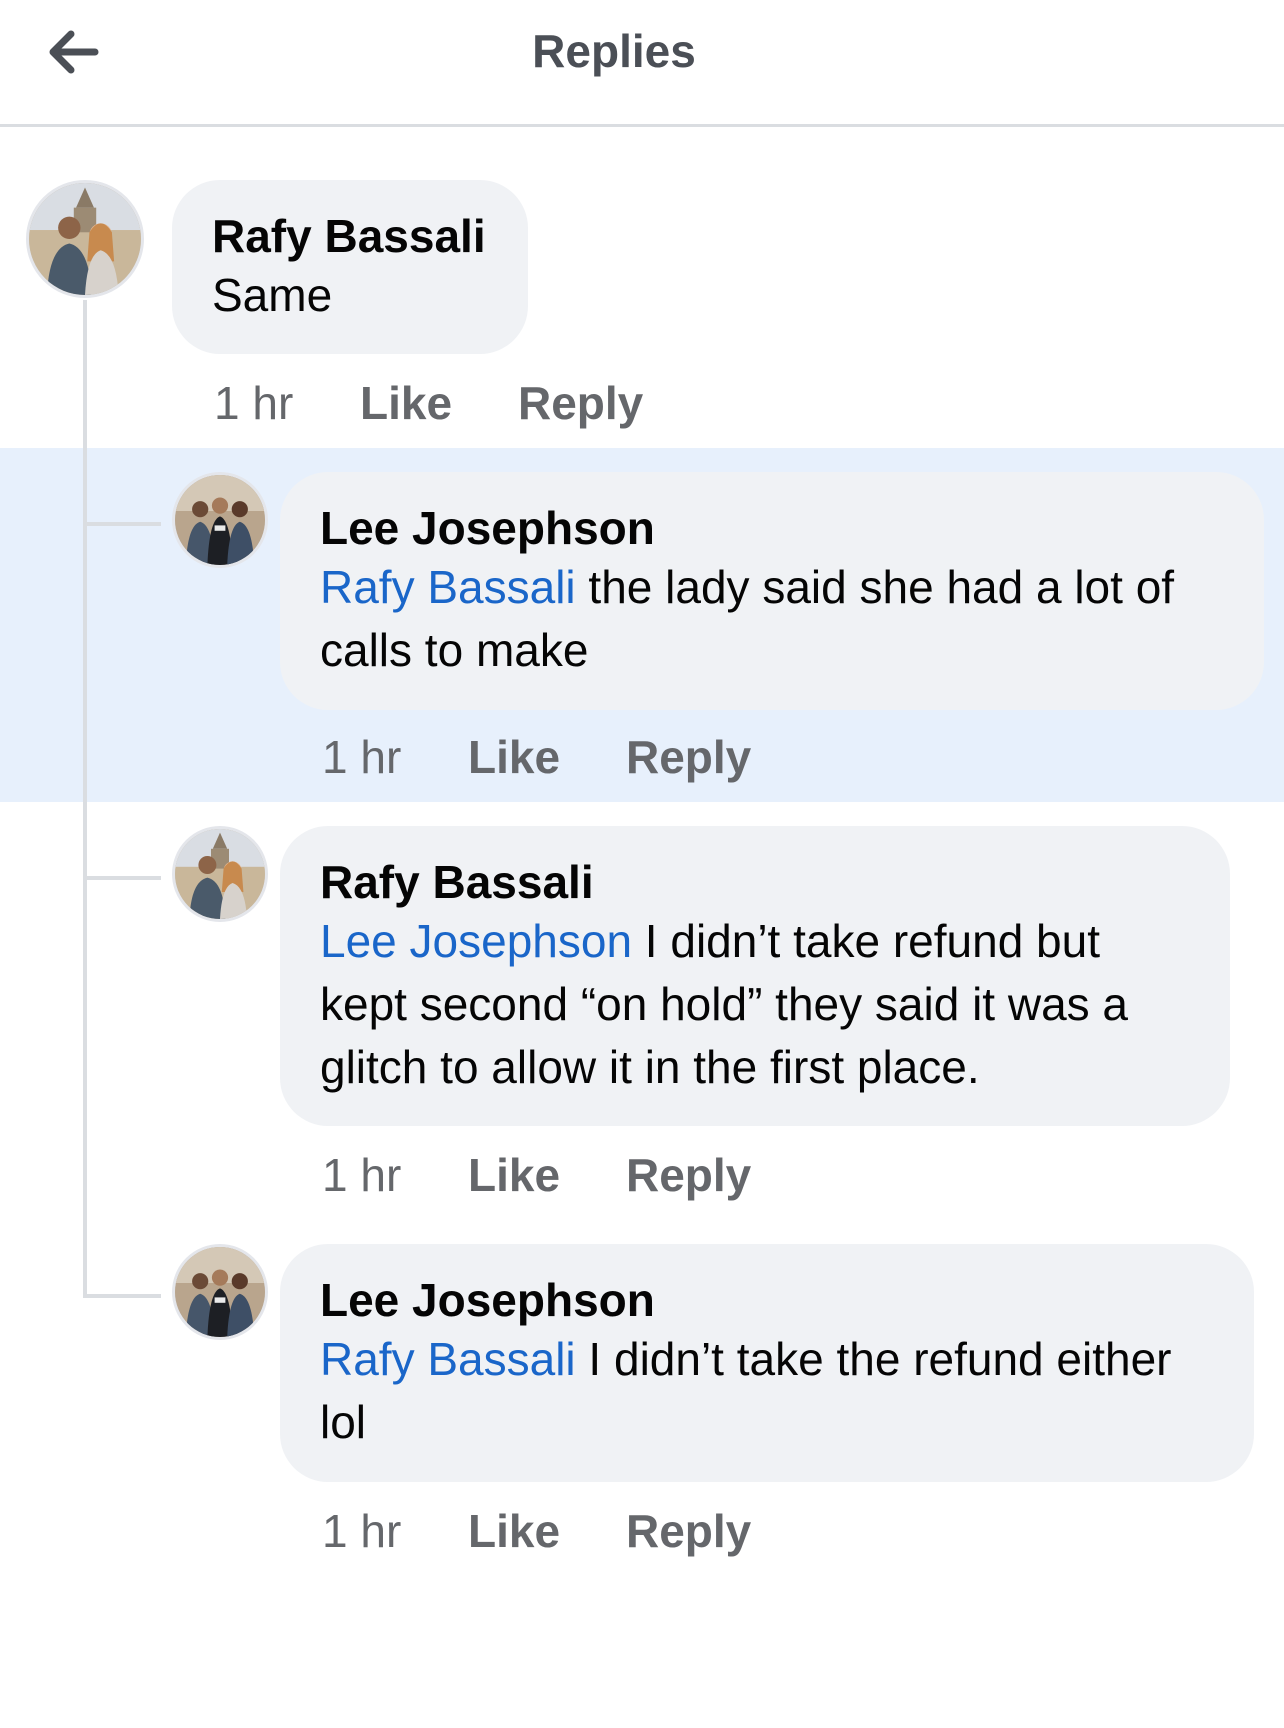  Describe the element at coordinates (85, 799) in the screenshot. I see `thread-line-vertical` at that location.